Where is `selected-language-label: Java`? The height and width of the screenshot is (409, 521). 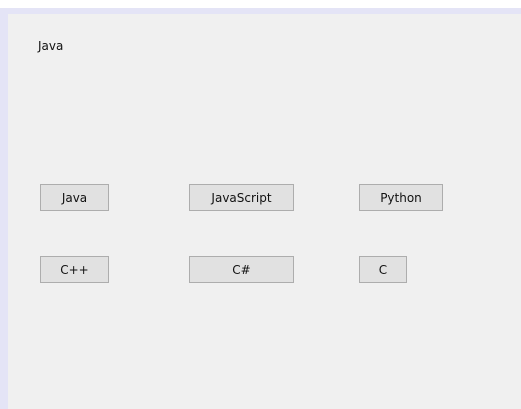
selected-language-label: Java is located at coordinates (51, 46).